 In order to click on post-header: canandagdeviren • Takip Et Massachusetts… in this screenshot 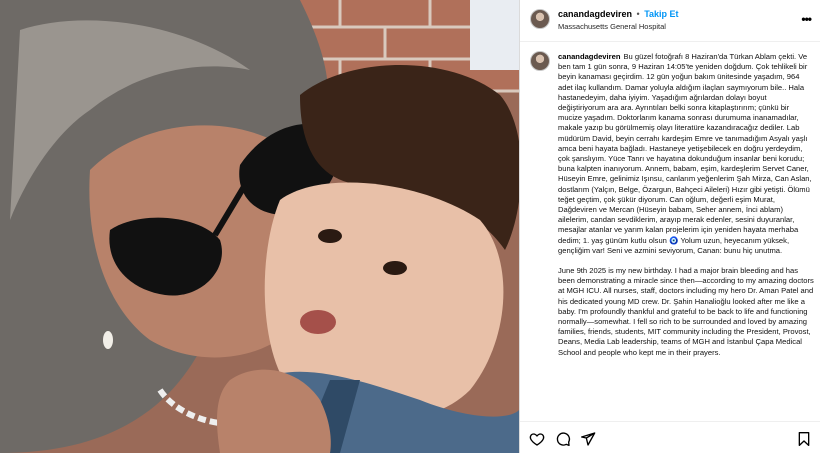, I will do `click(670, 21)`.